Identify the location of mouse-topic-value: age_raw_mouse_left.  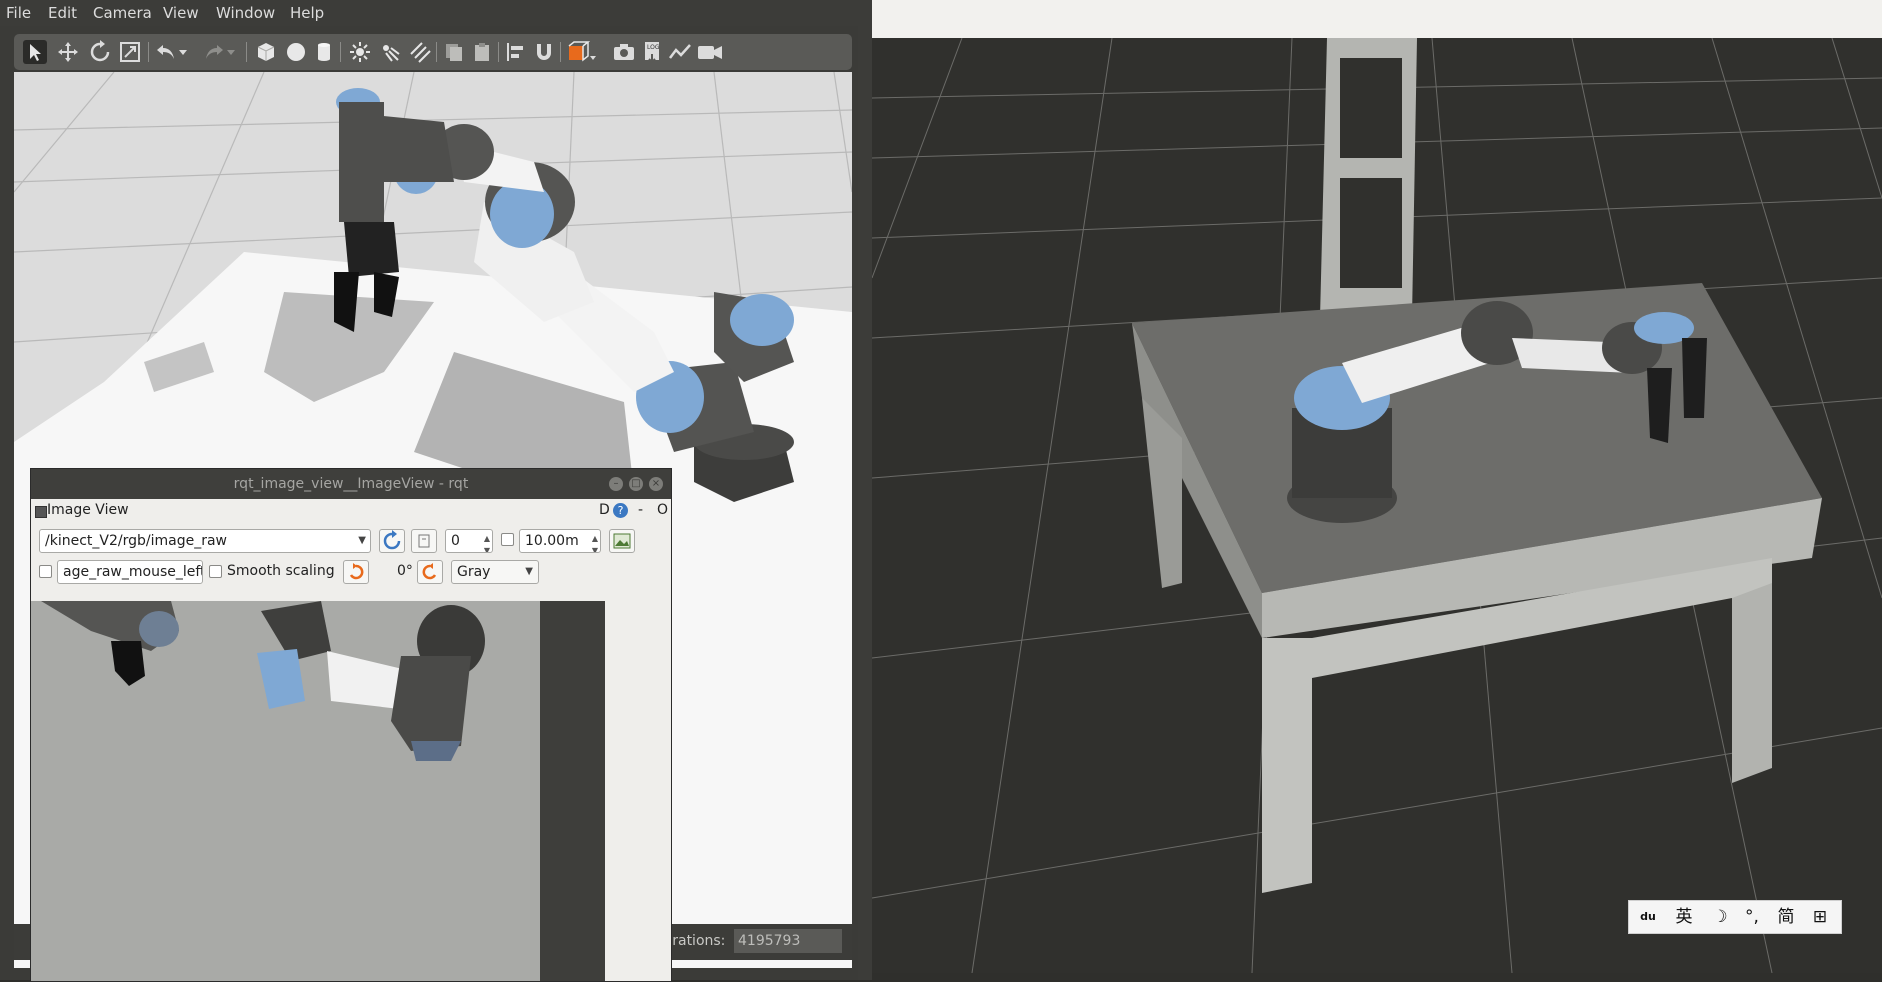
(133, 572).